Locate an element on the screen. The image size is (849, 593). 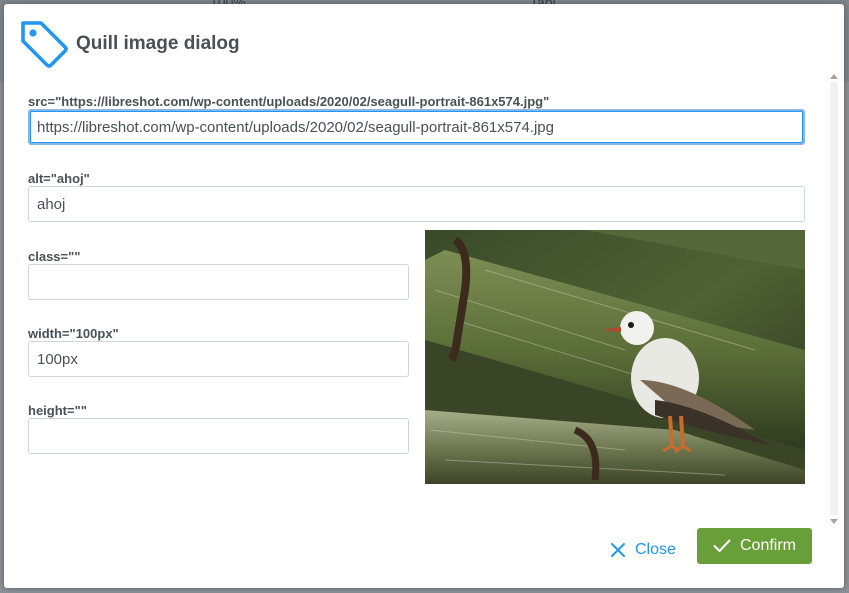
class-input is located at coordinates (218, 282).